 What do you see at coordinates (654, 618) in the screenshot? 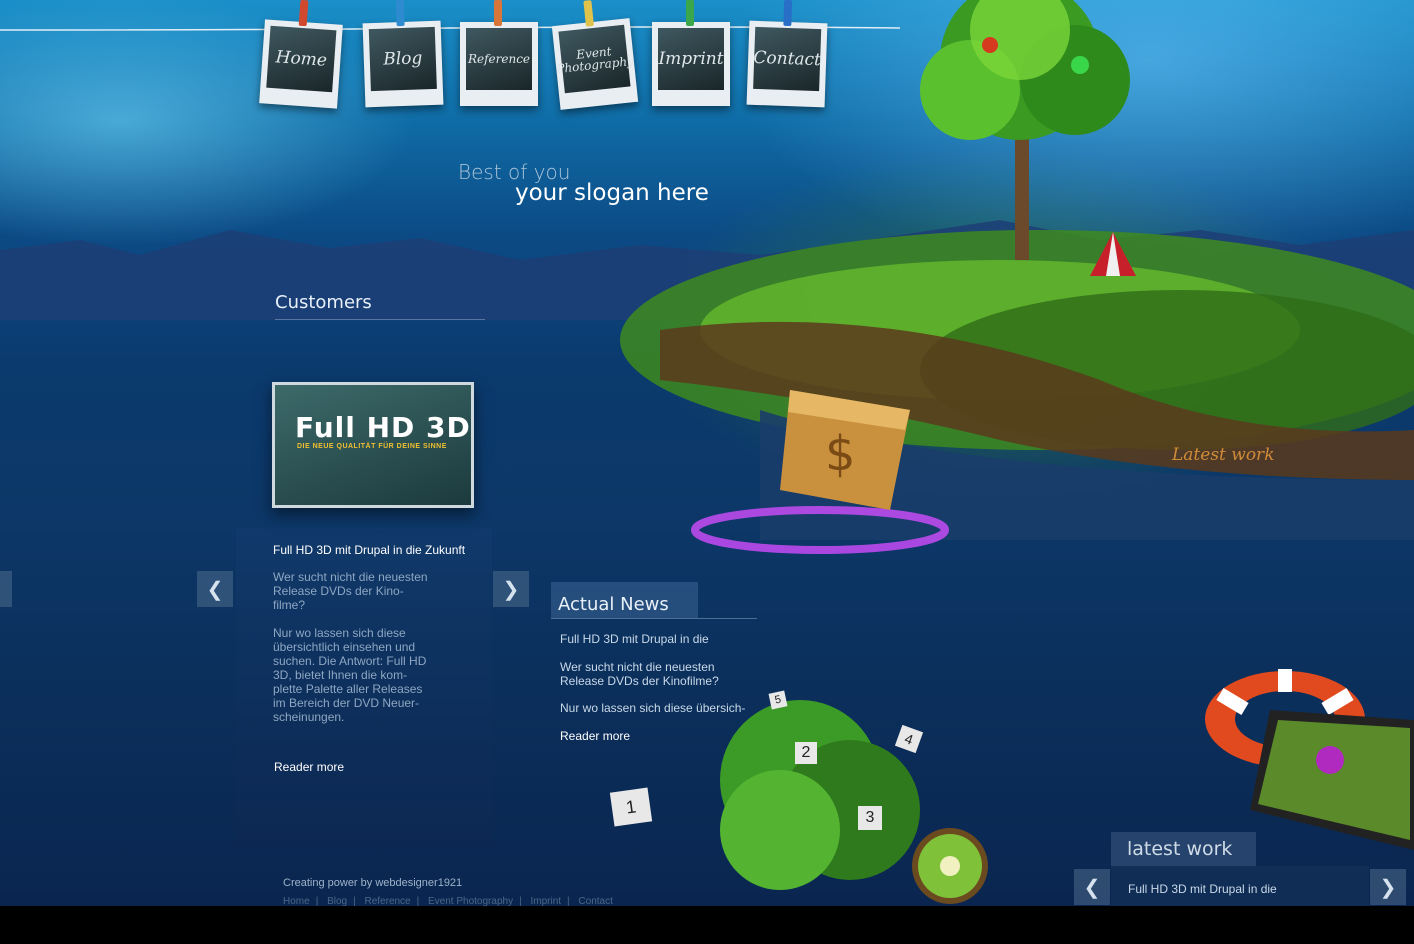
I see `news-divider` at bounding box center [654, 618].